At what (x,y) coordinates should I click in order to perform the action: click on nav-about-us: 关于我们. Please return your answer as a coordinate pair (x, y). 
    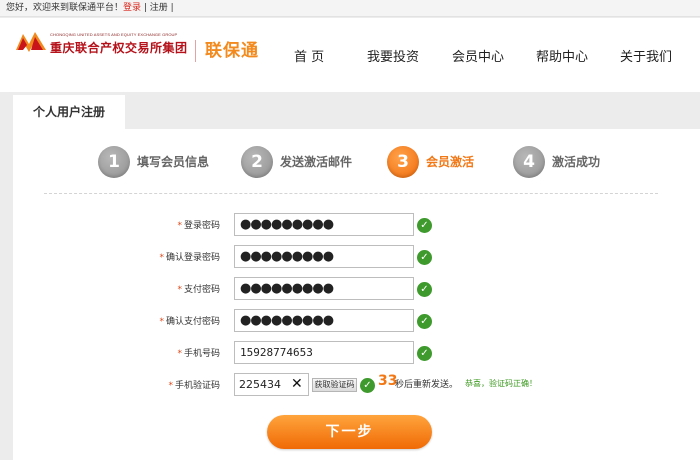
    Looking at the image, I should click on (646, 55).